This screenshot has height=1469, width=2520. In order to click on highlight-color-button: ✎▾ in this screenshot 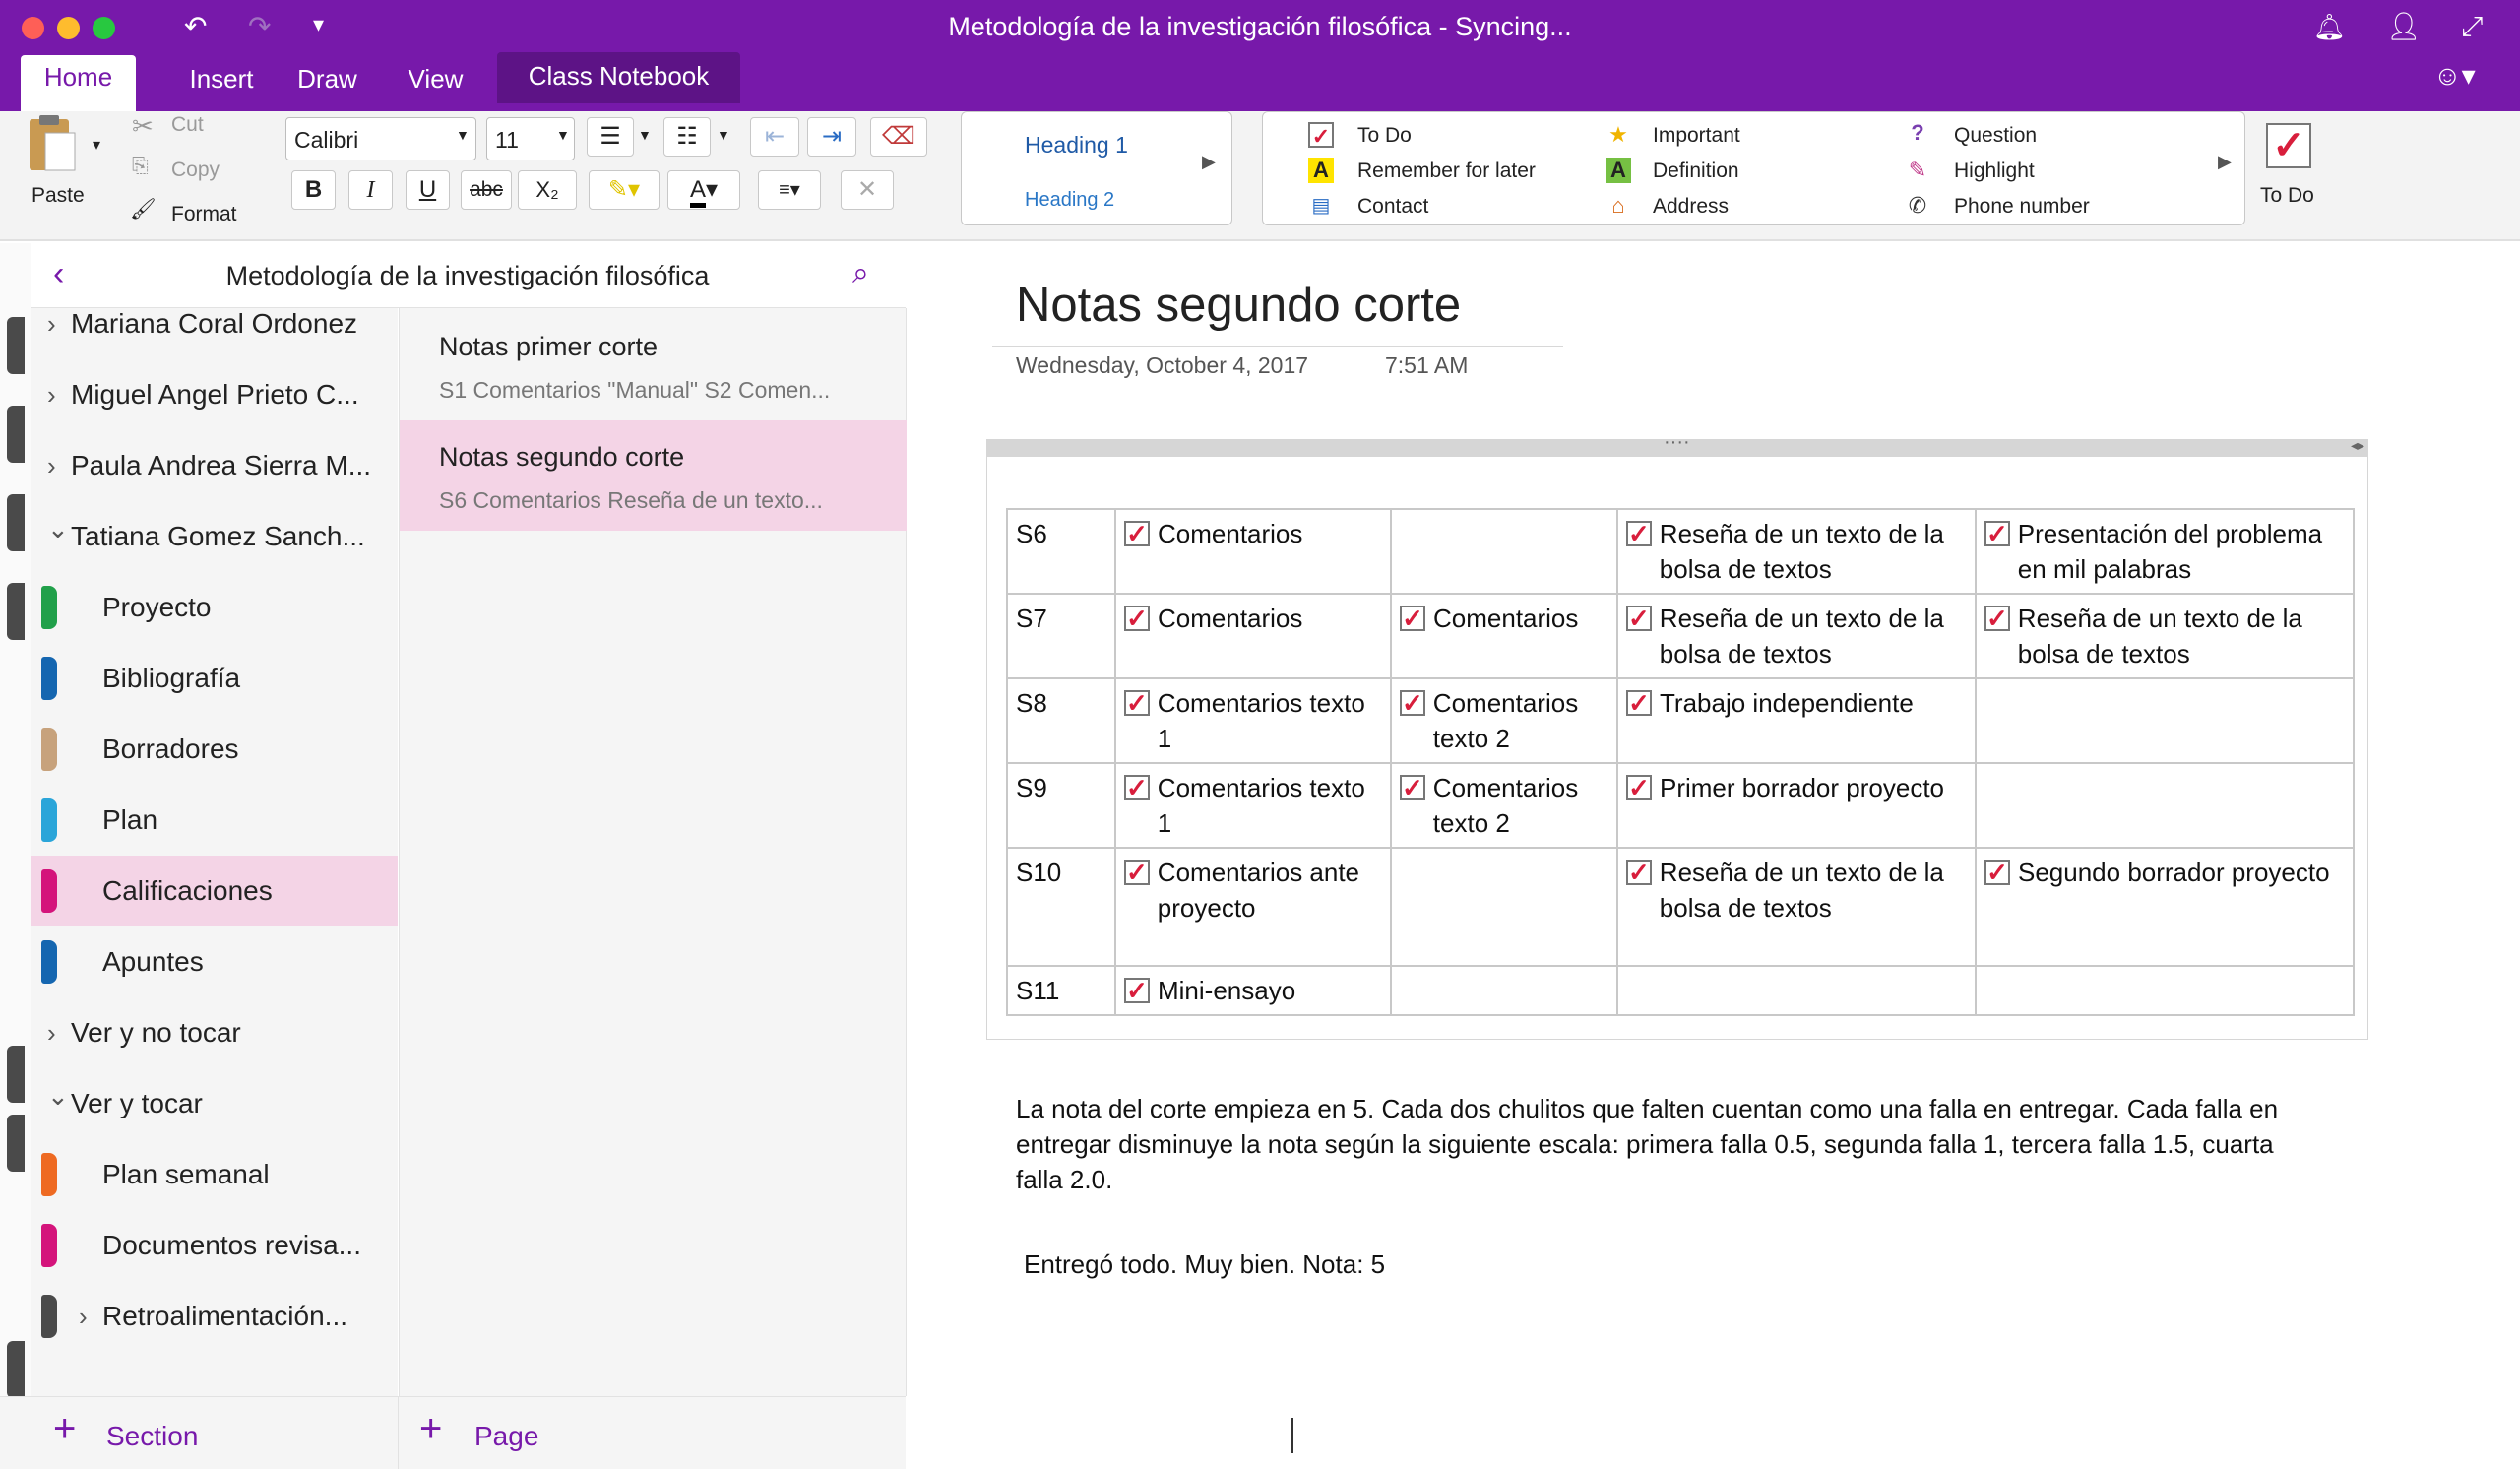, I will do `click(624, 190)`.